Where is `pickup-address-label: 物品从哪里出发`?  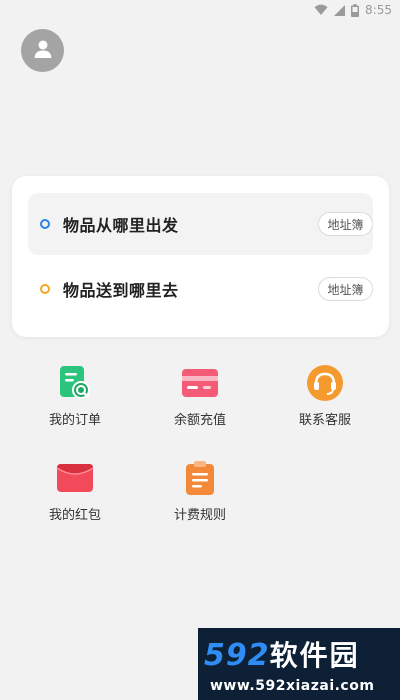 pickup-address-label: 物品从哪里出发 is located at coordinates (121, 225).